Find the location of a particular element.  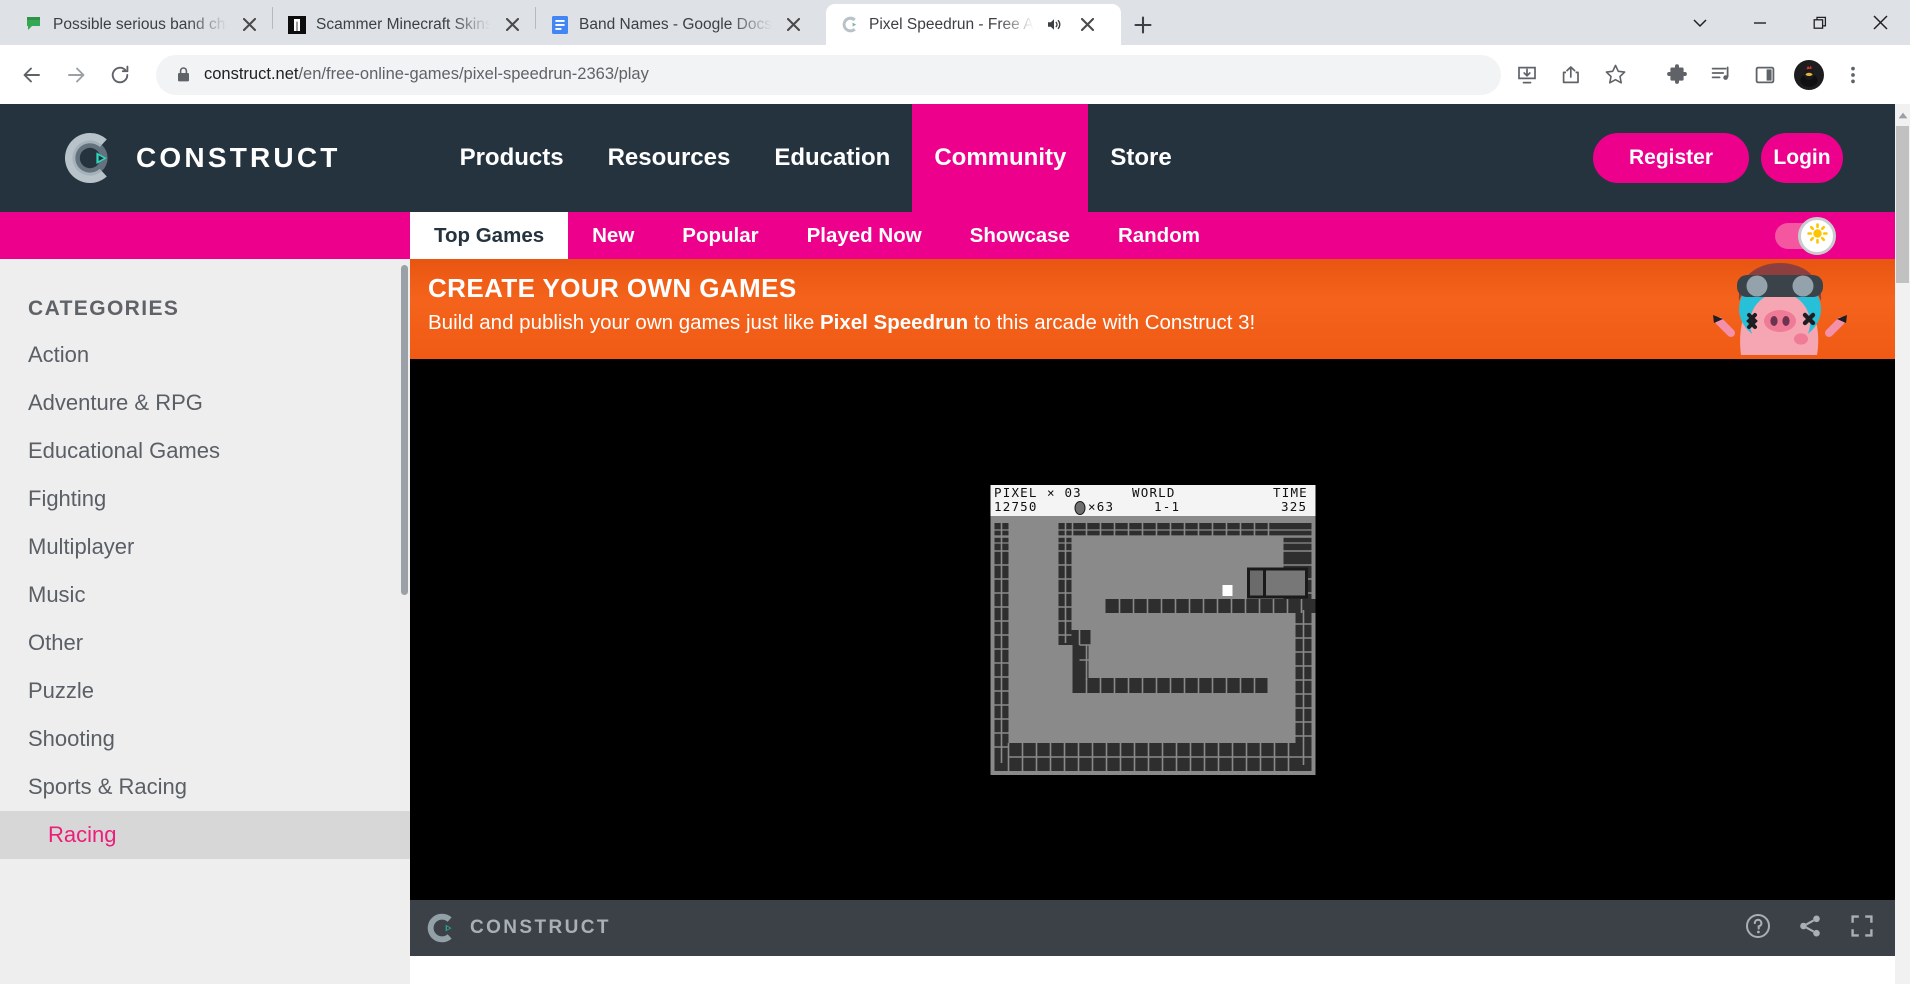

nav-item-store: Store is located at coordinates (1140, 158).